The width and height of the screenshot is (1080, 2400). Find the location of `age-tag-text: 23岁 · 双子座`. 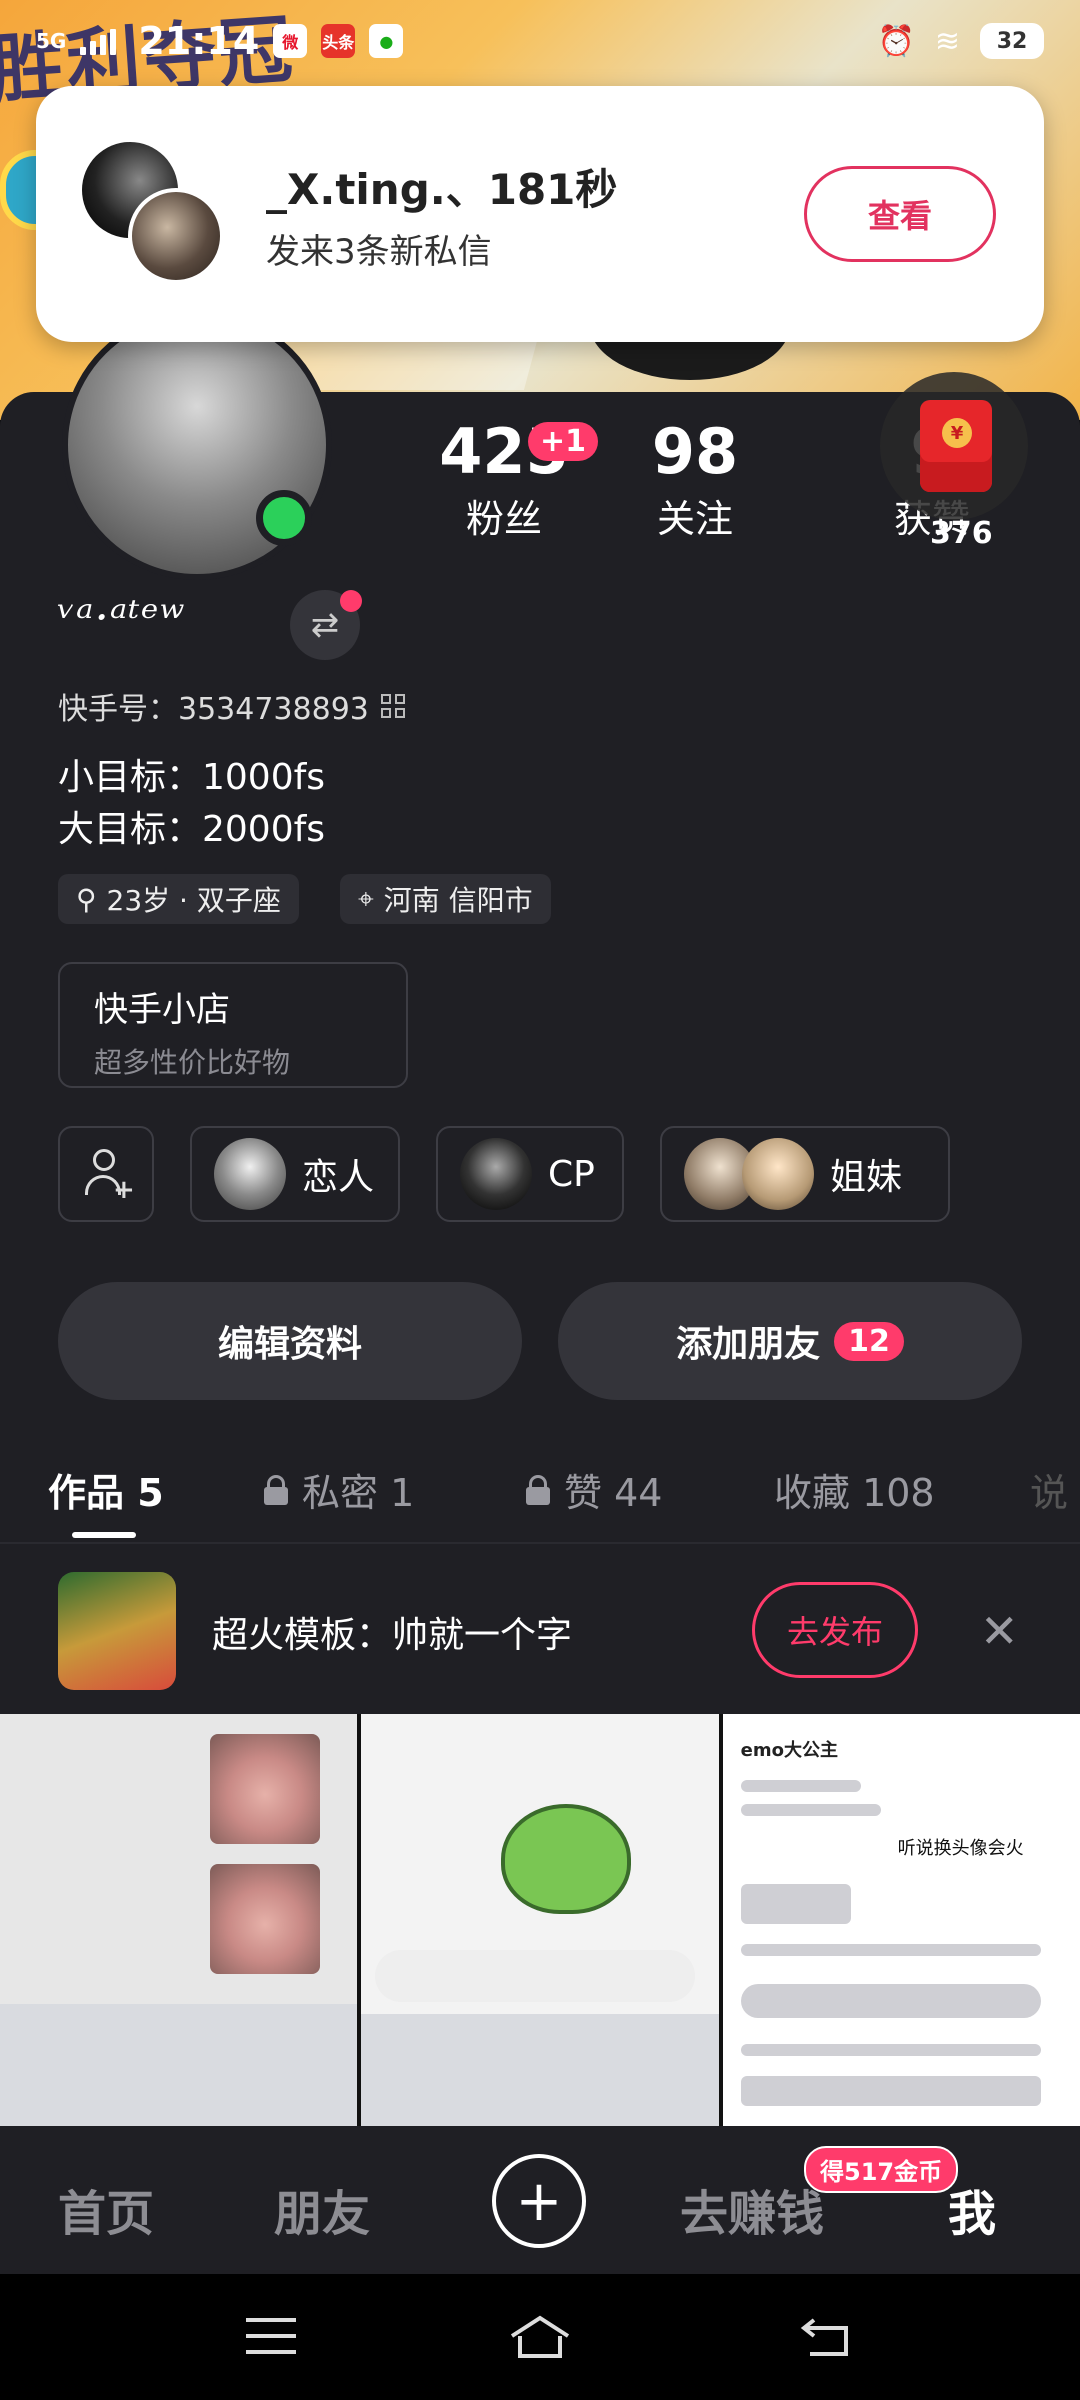

age-tag-text: 23岁 · 双子座 is located at coordinates (193, 900).